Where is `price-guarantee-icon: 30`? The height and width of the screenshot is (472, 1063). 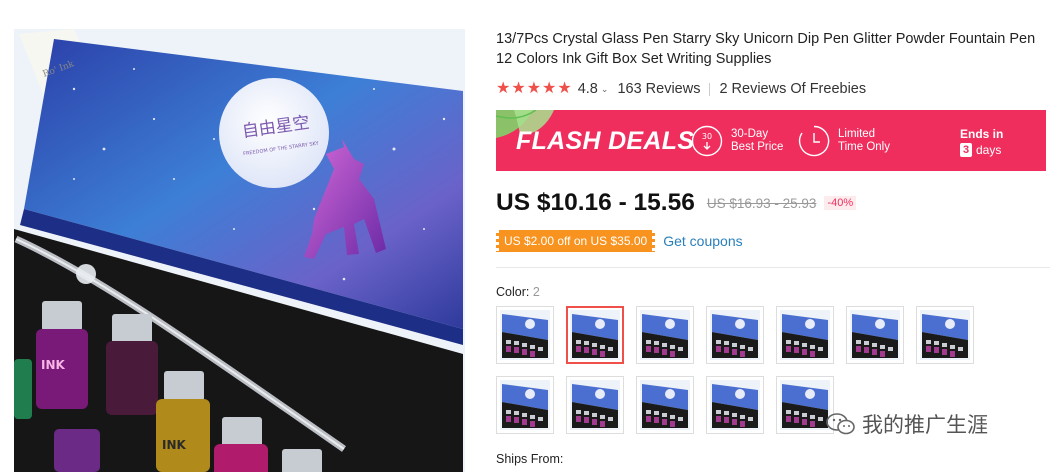
price-guarantee-icon: 30 is located at coordinates (707, 141).